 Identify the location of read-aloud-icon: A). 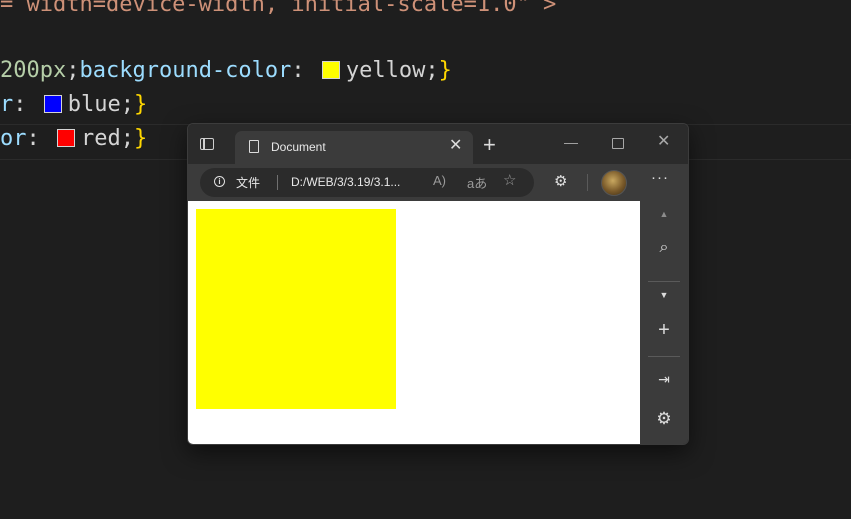
(439, 180).